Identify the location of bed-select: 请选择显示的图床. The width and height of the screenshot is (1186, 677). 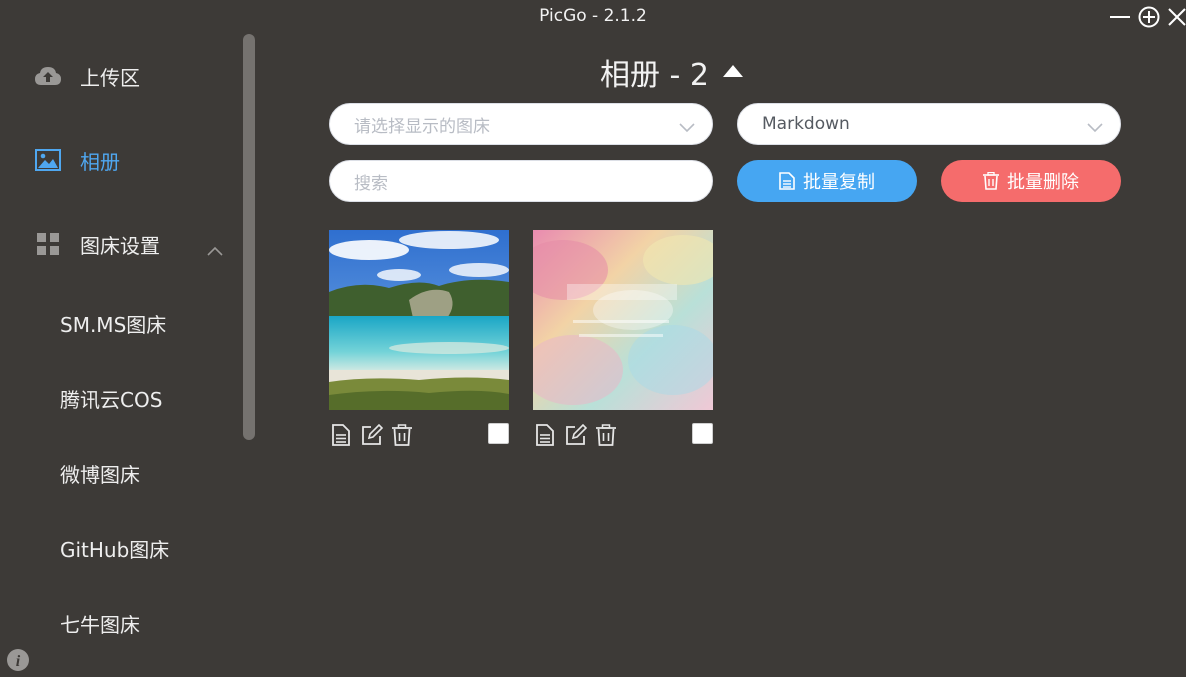
(521, 124).